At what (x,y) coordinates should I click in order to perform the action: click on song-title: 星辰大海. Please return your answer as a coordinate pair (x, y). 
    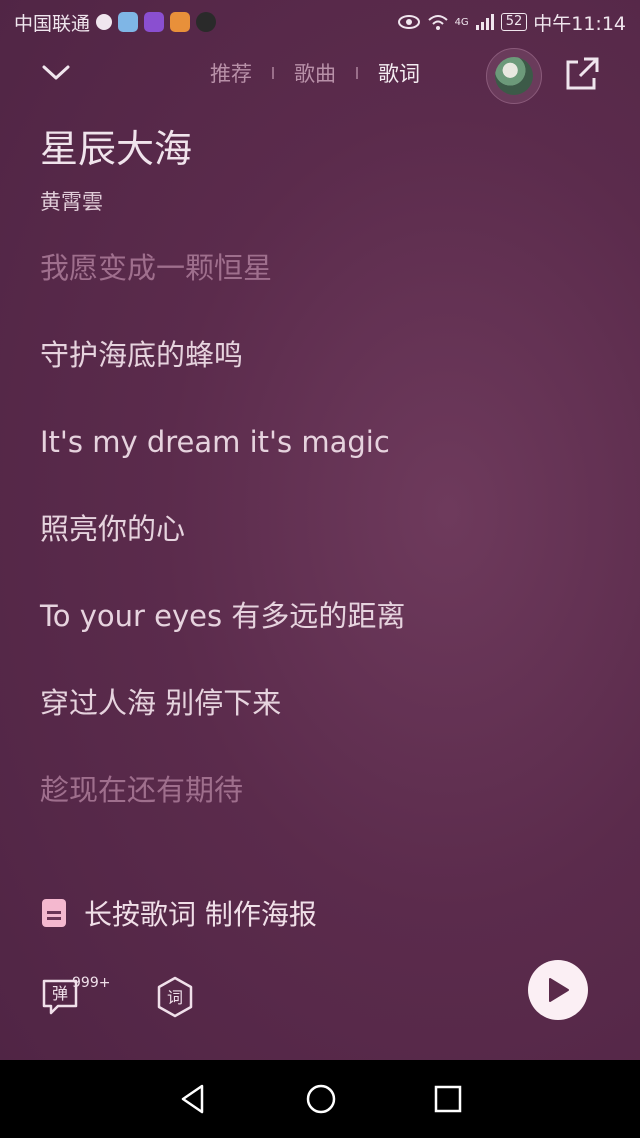
    Looking at the image, I should click on (116, 149).